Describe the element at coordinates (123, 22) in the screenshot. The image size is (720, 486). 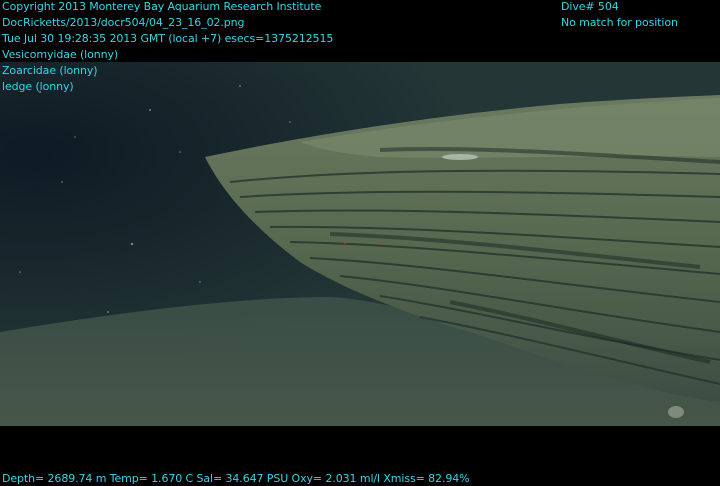
I see `filename-text: DocRicketts/2013/docr504/04_23_16_02.png` at that location.